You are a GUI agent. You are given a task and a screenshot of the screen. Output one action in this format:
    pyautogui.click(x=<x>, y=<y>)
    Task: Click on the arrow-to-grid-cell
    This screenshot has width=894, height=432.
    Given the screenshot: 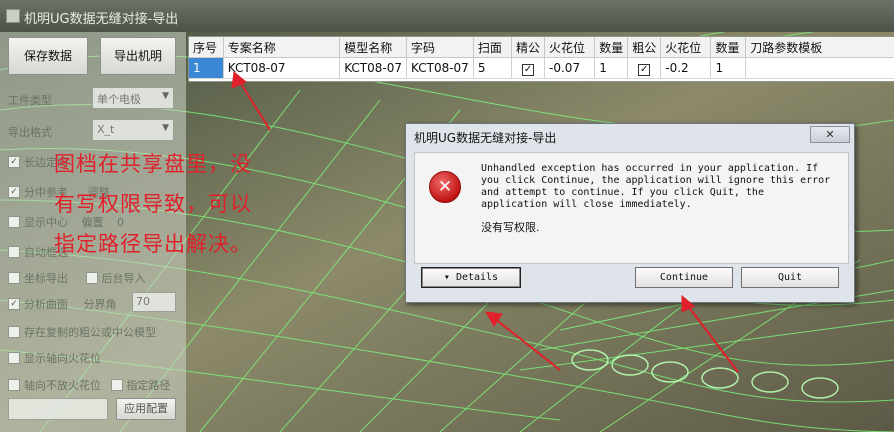 What is the action you would take?
    pyautogui.click(x=255, y=106)
    